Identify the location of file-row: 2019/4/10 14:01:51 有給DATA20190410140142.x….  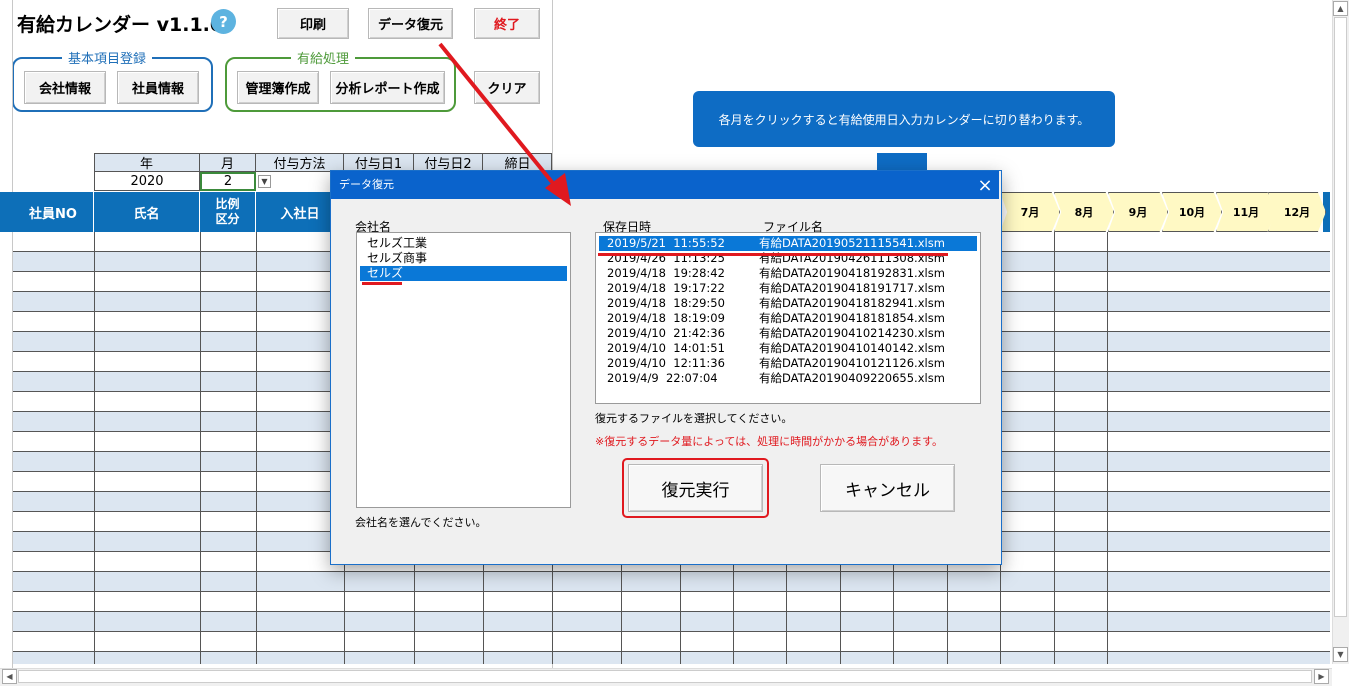
(788, 348).